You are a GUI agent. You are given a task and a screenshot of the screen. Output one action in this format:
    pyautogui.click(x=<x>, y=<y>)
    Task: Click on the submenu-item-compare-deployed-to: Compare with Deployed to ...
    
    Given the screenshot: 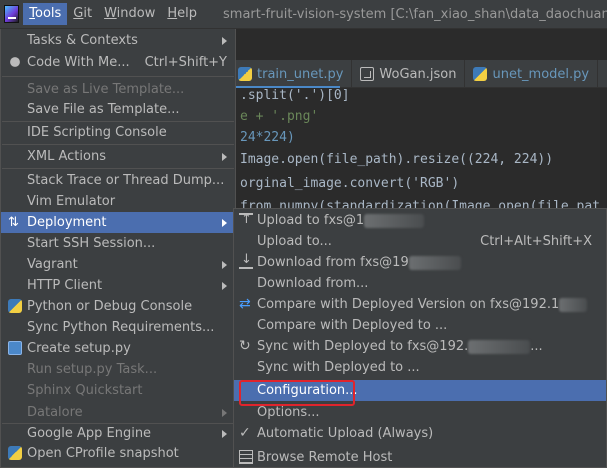 What is the action you would take?
    pyautogui.click(x=420, y=325)
    